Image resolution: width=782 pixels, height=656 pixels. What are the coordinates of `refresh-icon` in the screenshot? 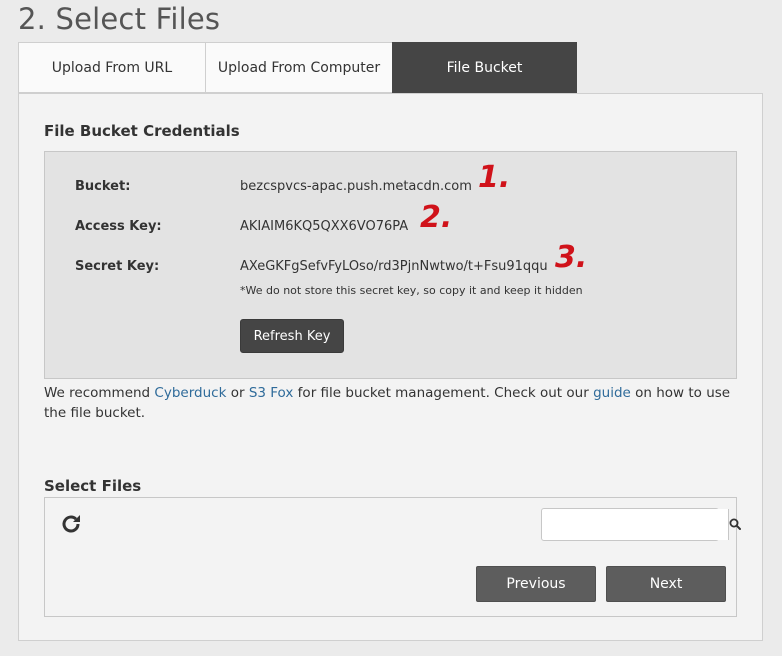 It's located at (71, 524).